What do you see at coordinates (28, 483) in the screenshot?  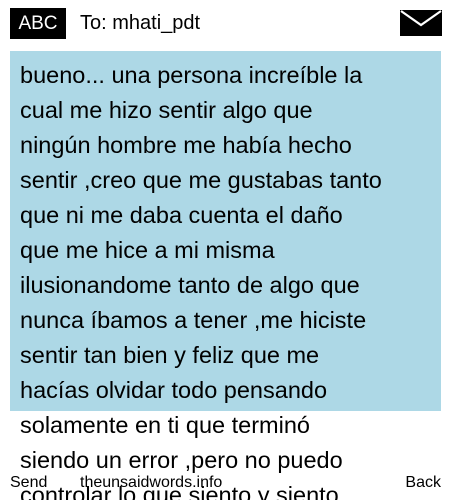 I see `send-softkey: Send` at bounding box center [28, 483].